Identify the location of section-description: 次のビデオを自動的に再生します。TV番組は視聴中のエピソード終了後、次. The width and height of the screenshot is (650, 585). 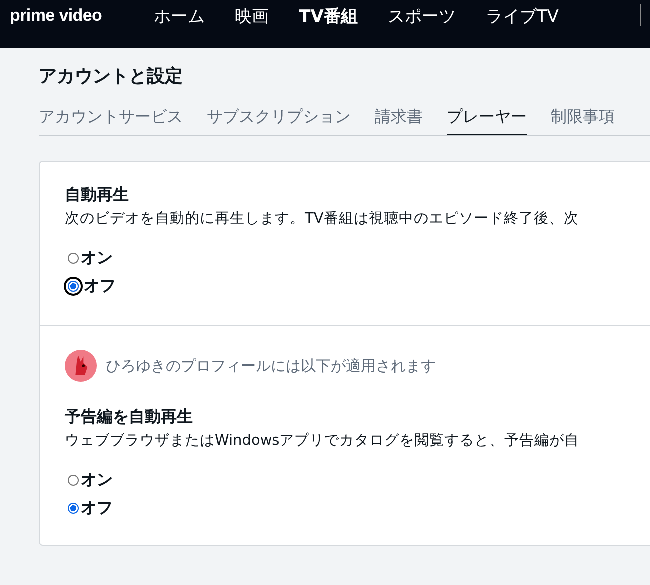
(322, 219).